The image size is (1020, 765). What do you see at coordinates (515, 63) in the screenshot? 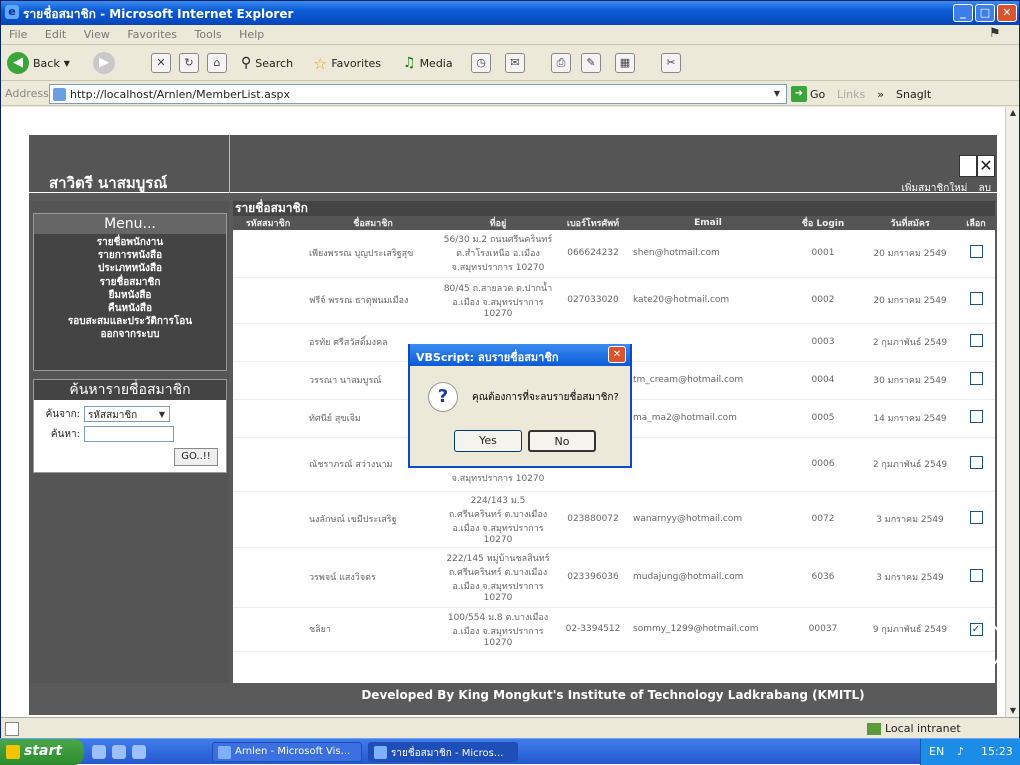
I see `mail-button: ✉` at bounding box center [515, 63].